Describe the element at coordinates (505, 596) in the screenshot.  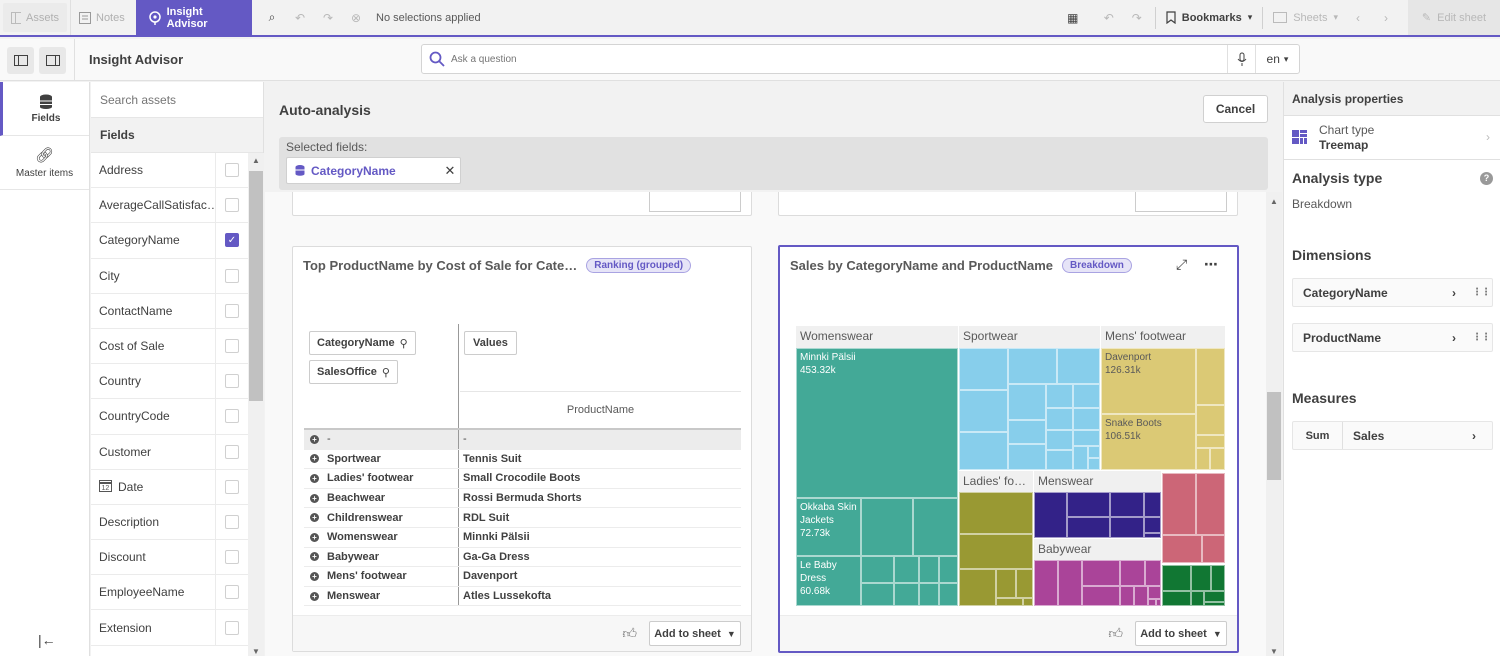
I see `product-value: Atles Lussekofta` at that location.